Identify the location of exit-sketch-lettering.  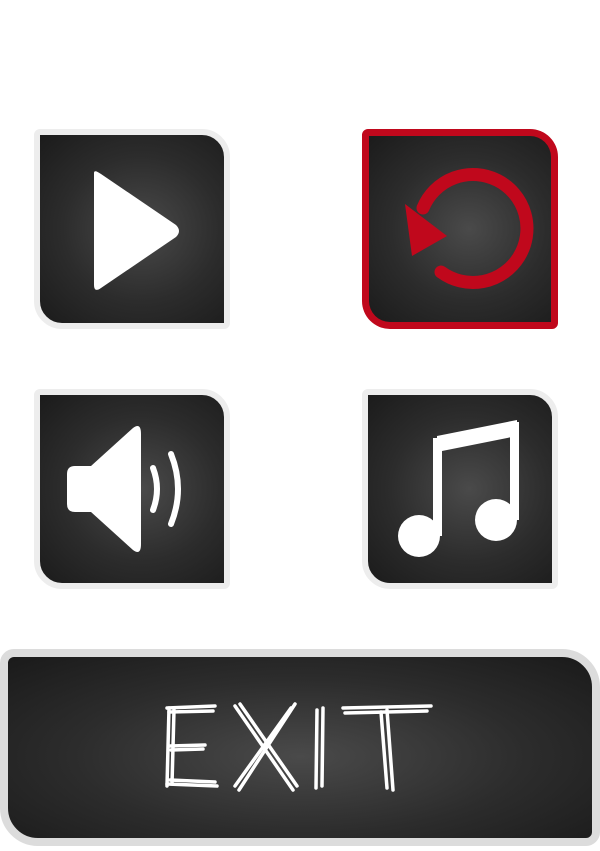
(299, 746).